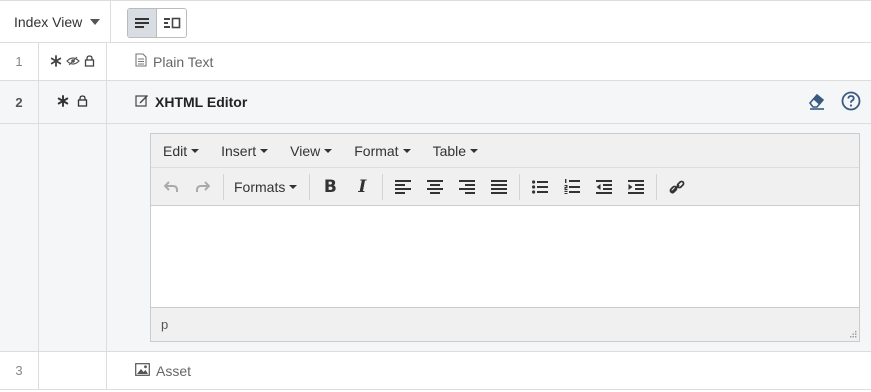 This screenshot has height=392, width=871. I want to click on bullet-list-button, so click(540, 187).